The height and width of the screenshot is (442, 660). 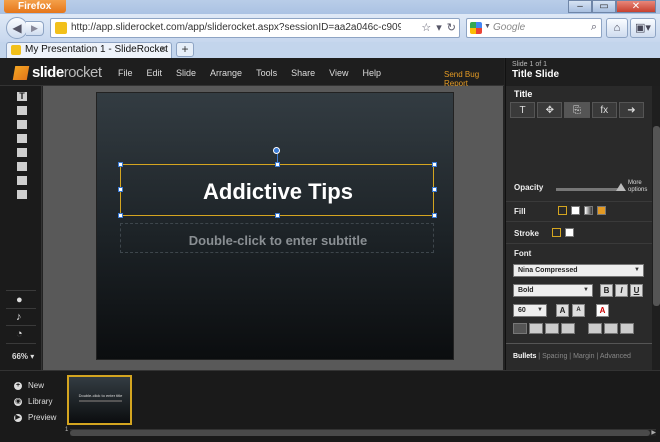 I want to click on sorter-scrollbar: ▶, so click(x=363, y=432).